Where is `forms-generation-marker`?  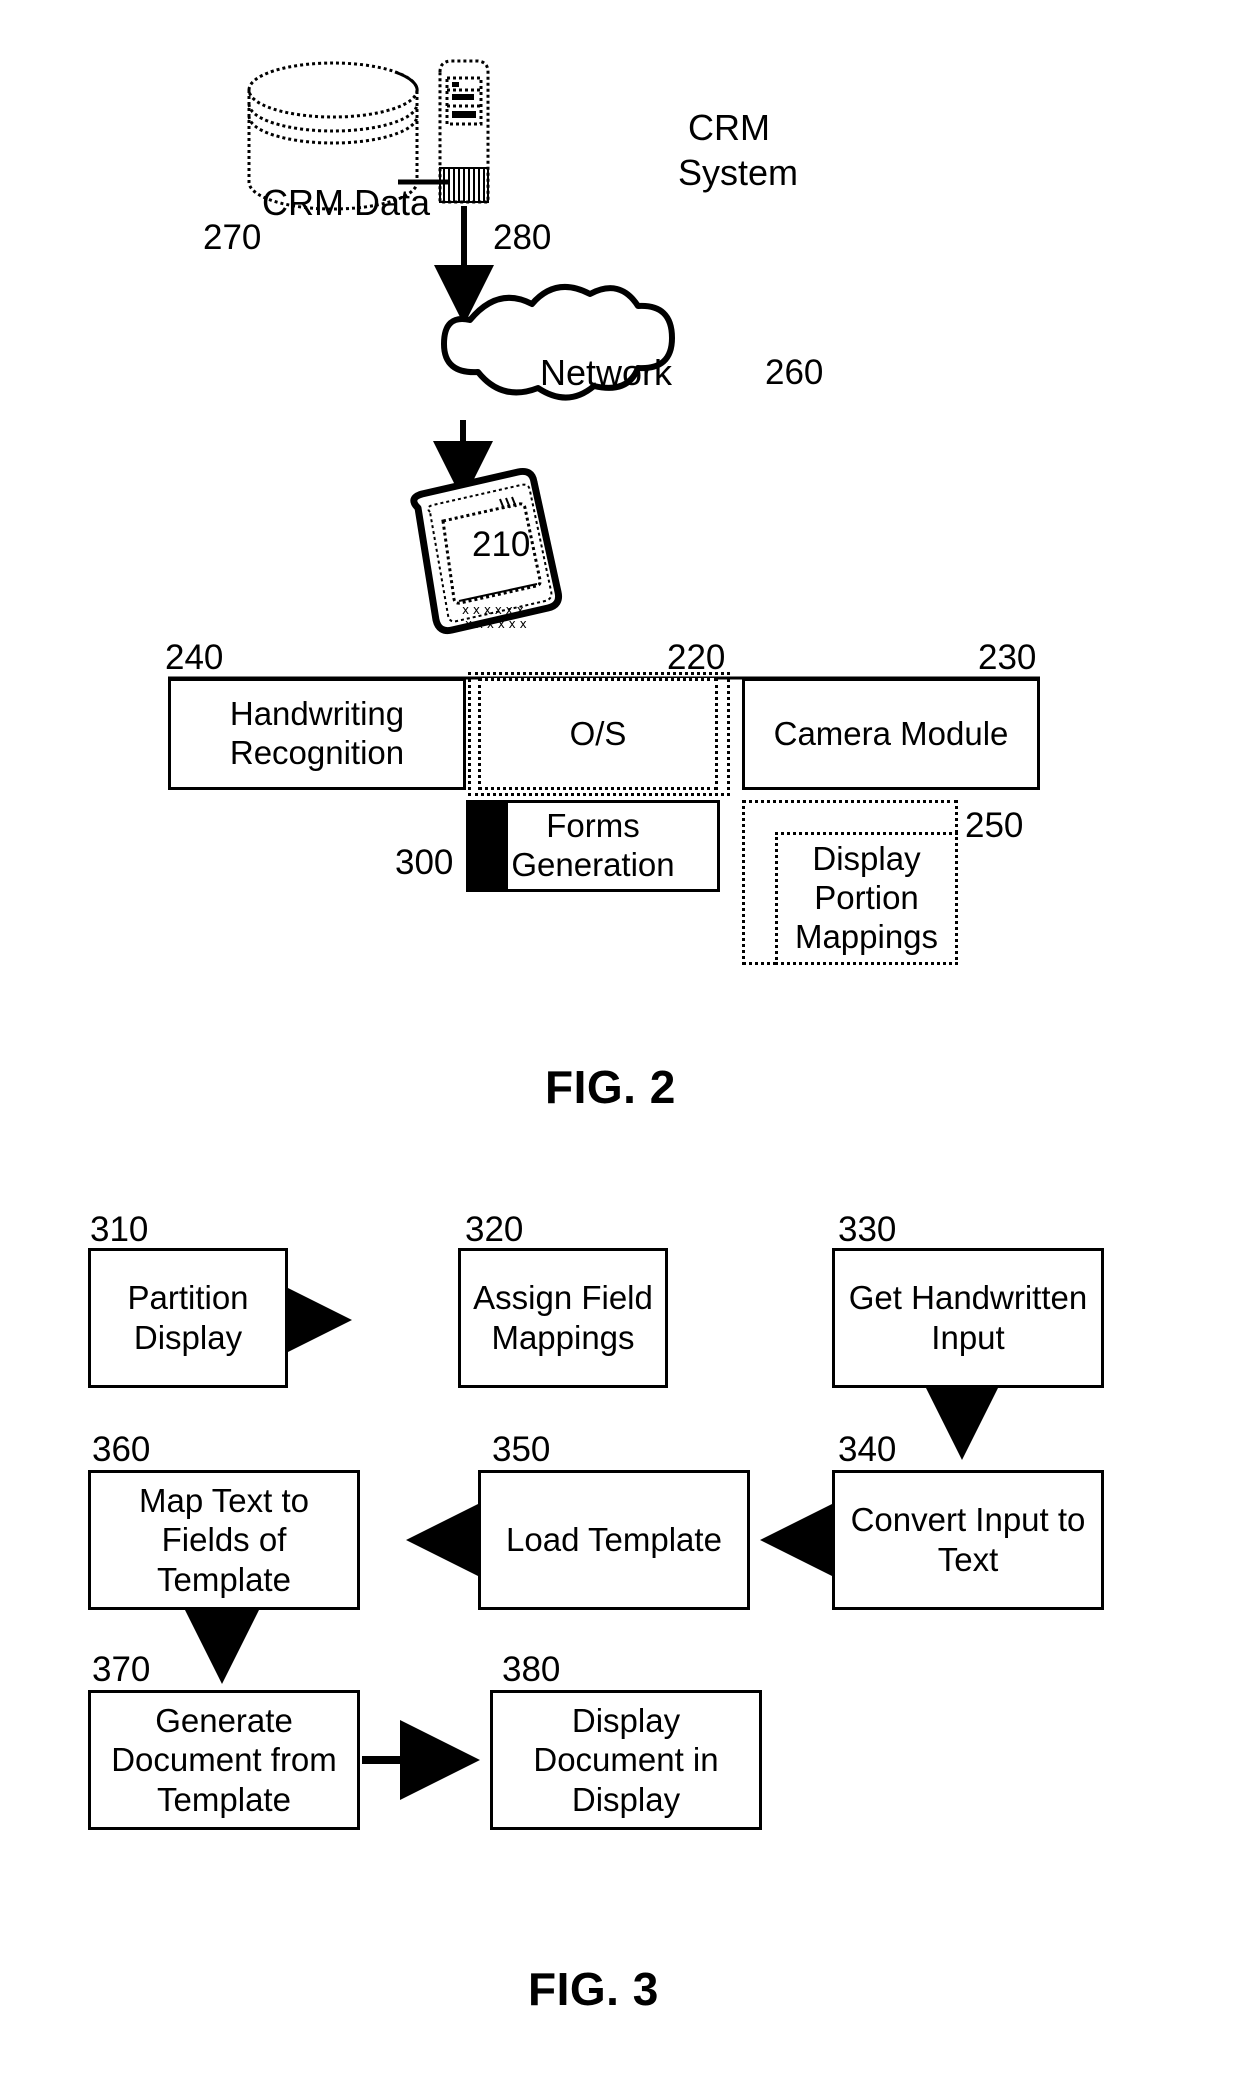 forms-generation-marker is located at coordinates (487, 846).